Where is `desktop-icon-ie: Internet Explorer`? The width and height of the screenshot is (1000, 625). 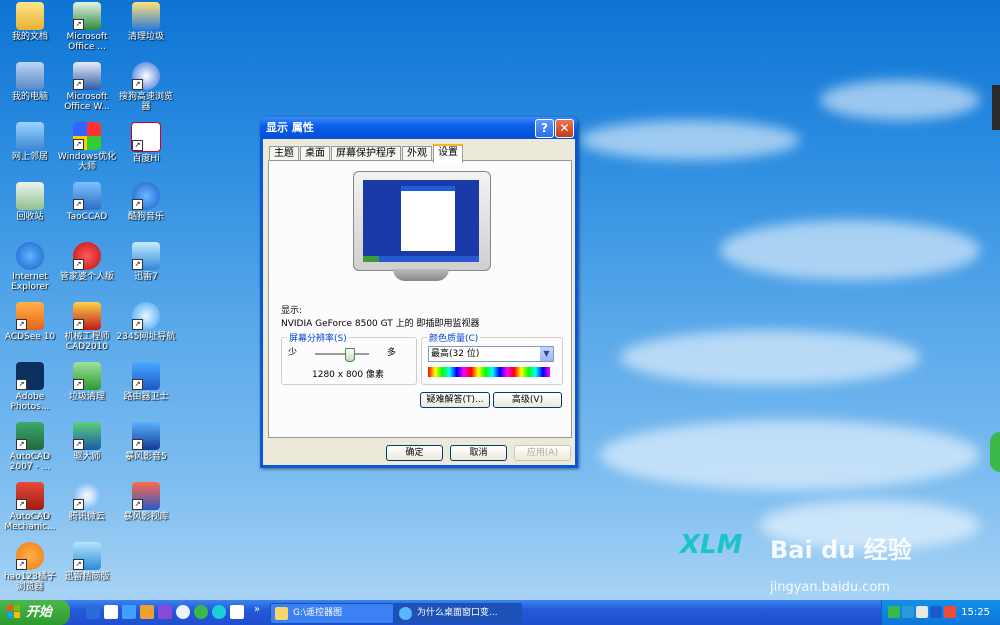
desktop-icon-ie: Internet Explorer is located at coordinates (30, 267).